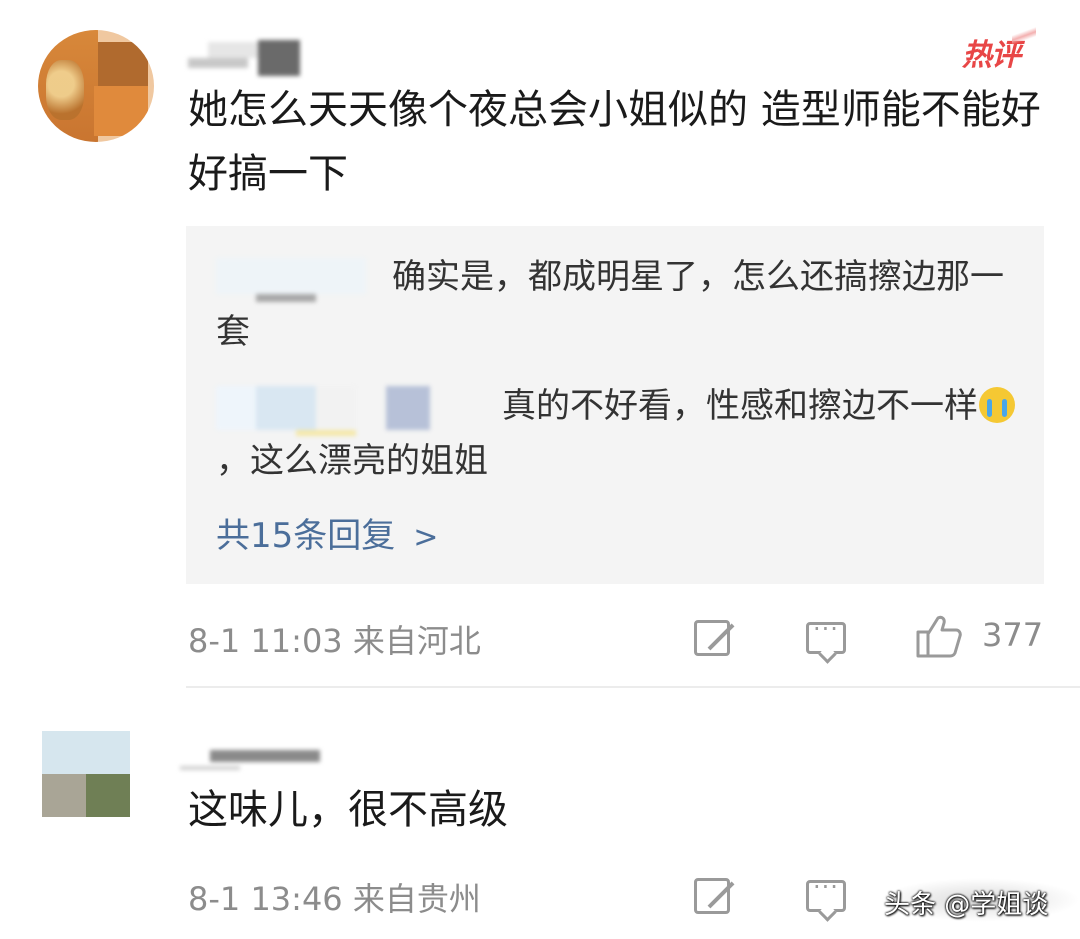 This screenshot has width=1080, height=939. Describe the element at coordinates (966, 905) in the screenshot. I see `watermark: 头条 @学姐谈` at that location.